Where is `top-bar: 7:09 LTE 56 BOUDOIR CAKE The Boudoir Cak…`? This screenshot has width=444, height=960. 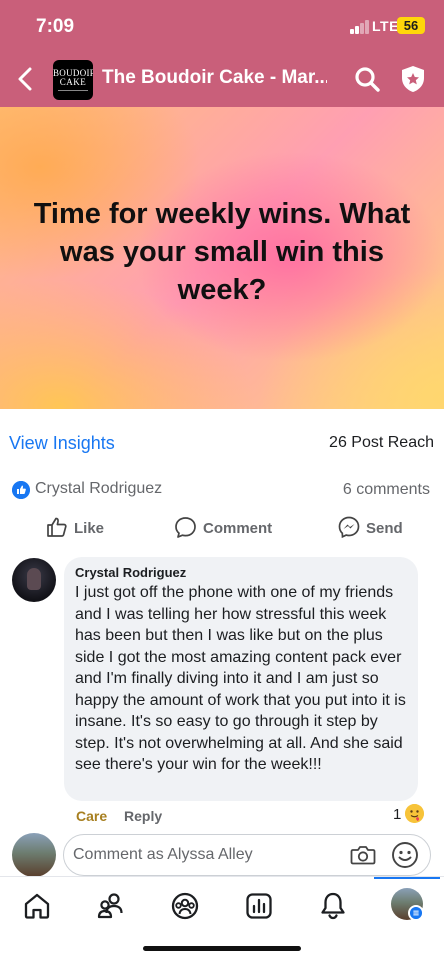 top-bar: 7:09 LTE 56 BOUDOIR CAKE The Boudoir Cak… is located at coordinates (222, 53).